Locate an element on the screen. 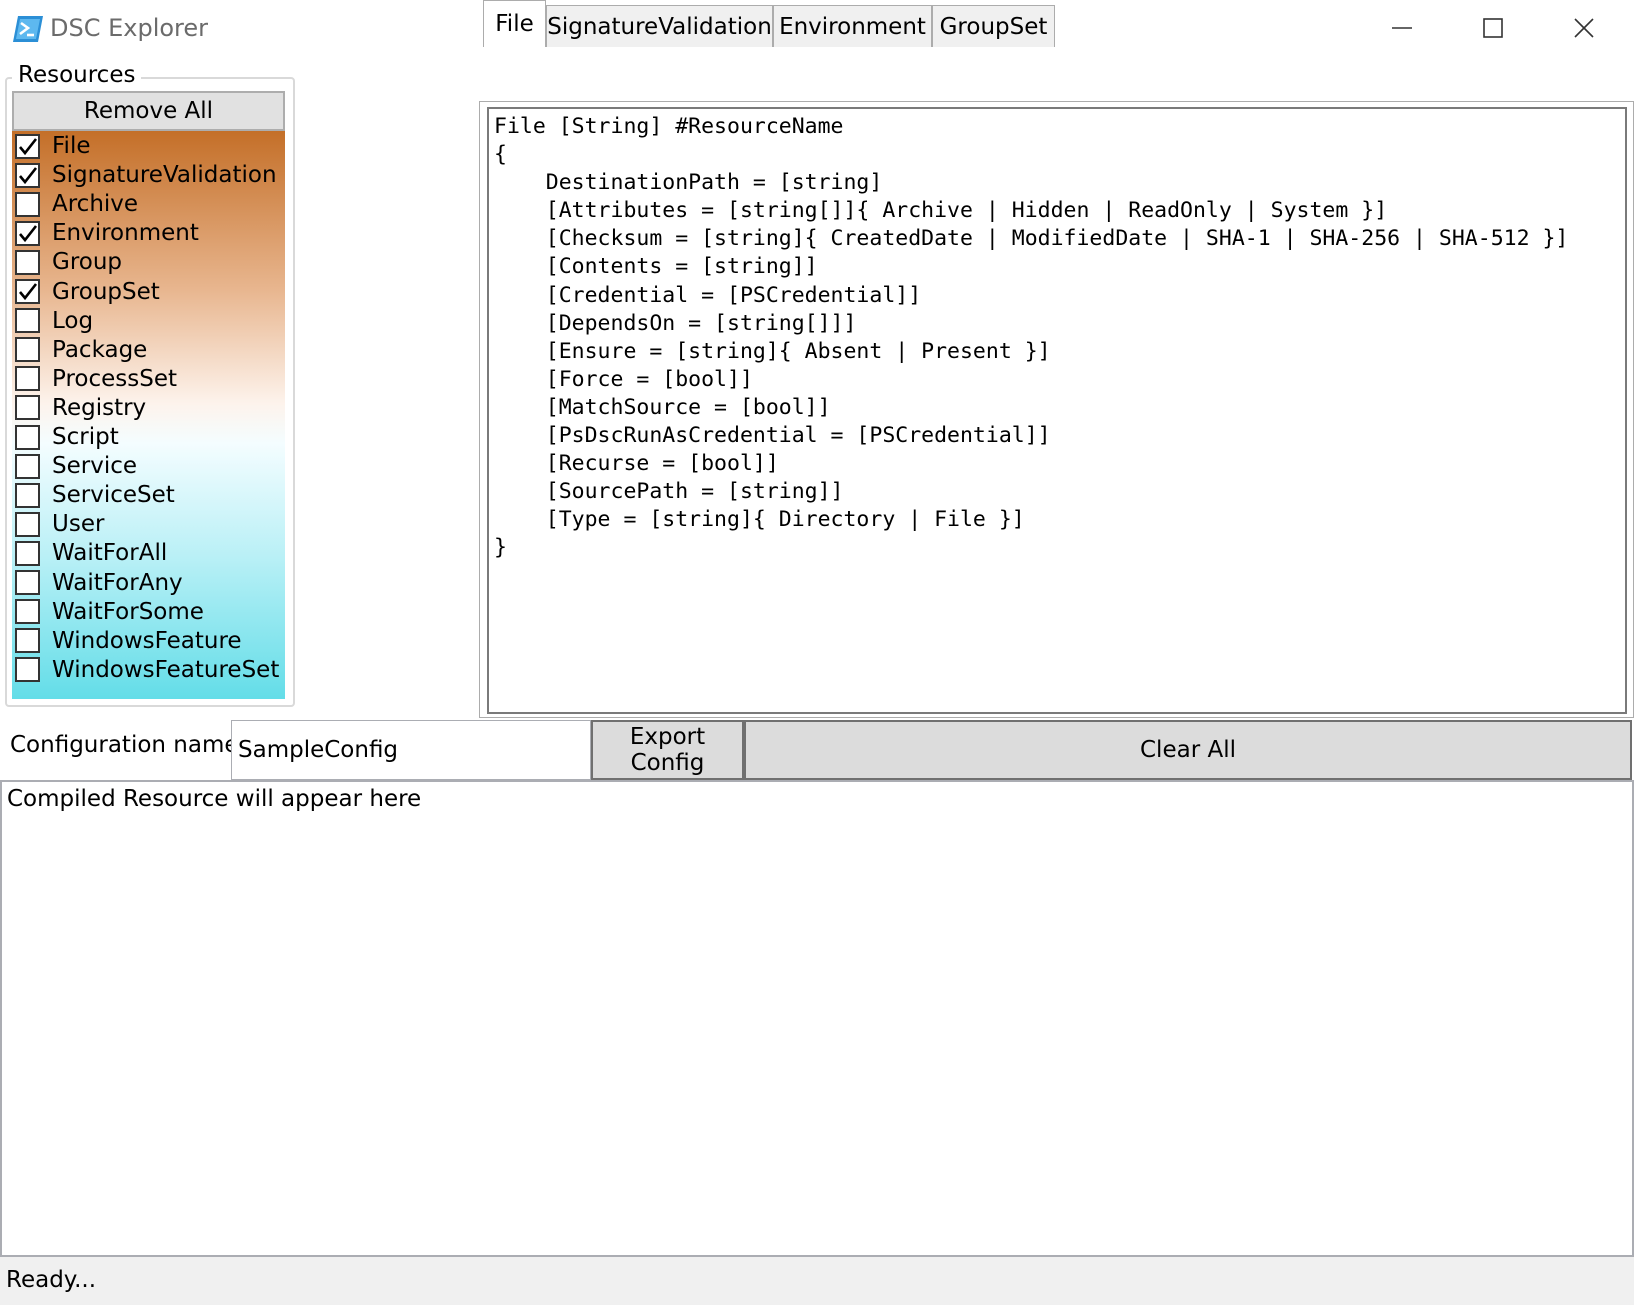 This screenshot has width=1634, height=1305. code-line: DestinationPath = [string] is located at coordinates (688, 183).